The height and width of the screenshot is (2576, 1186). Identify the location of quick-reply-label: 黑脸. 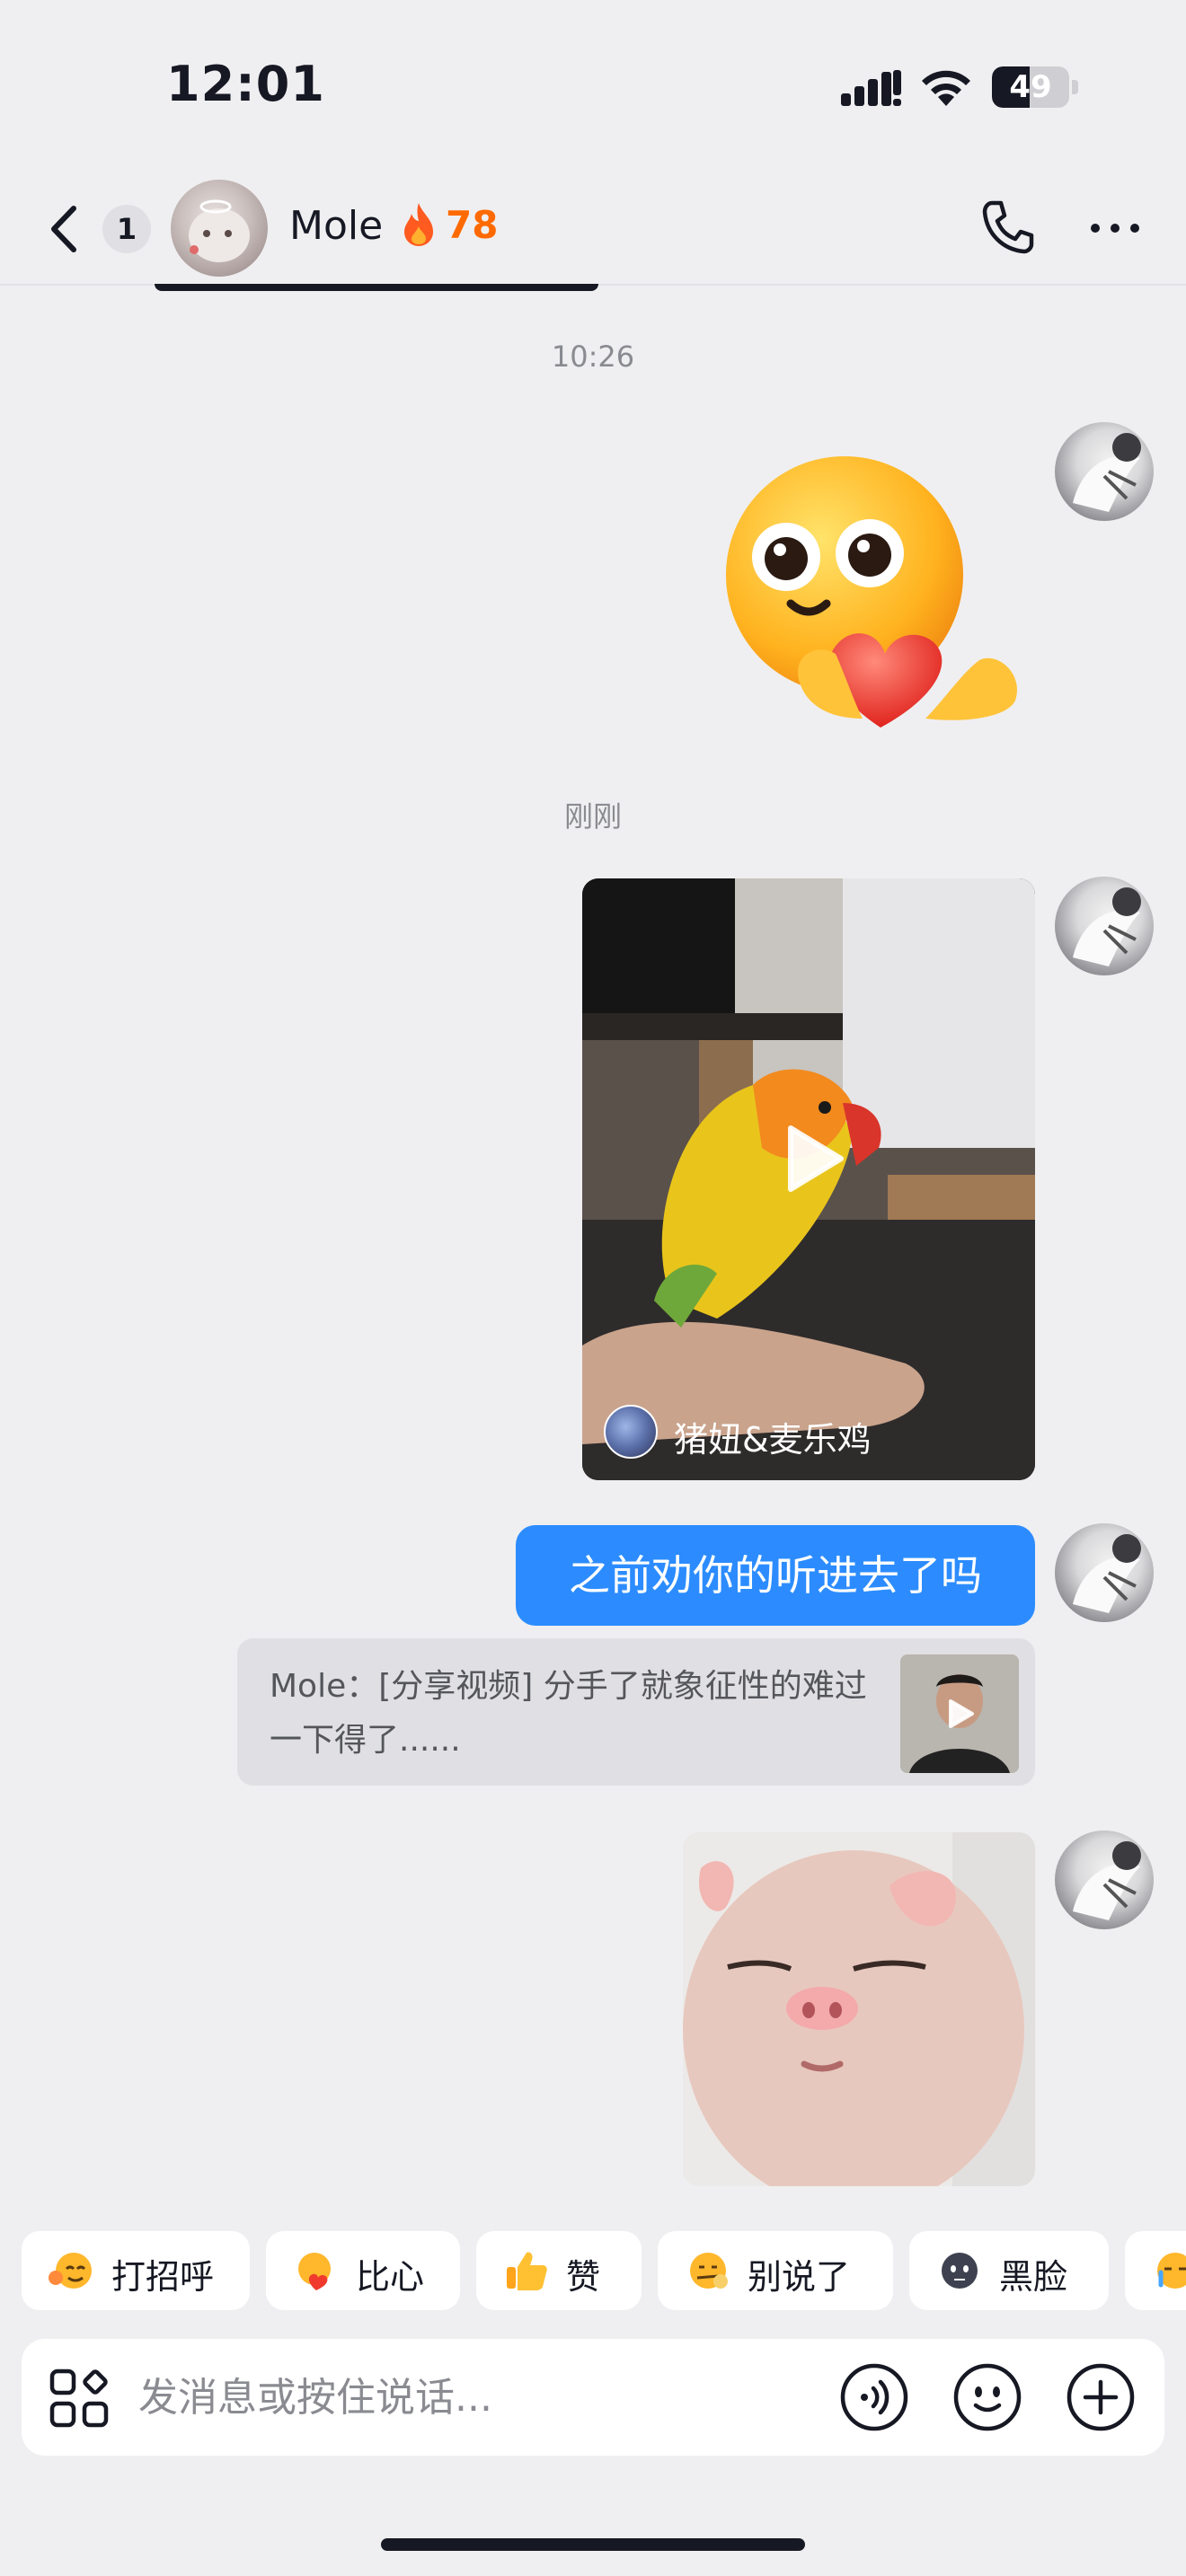
(1033, 2277).